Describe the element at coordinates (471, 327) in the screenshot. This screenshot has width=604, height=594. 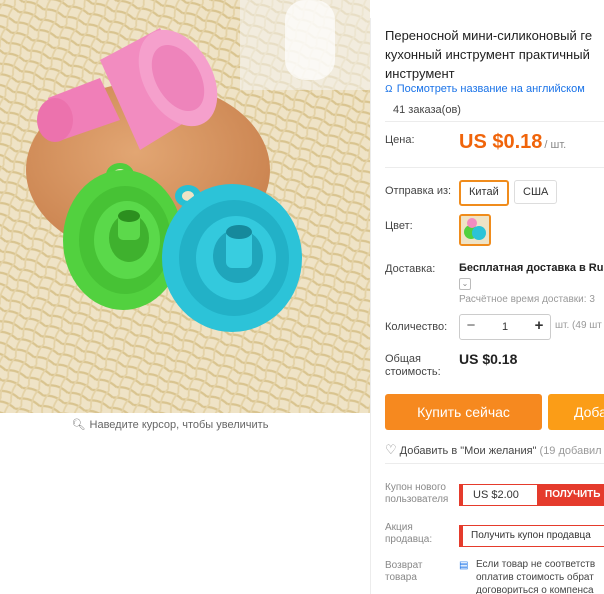
I see `quantity-decrease-button: −` at that location.